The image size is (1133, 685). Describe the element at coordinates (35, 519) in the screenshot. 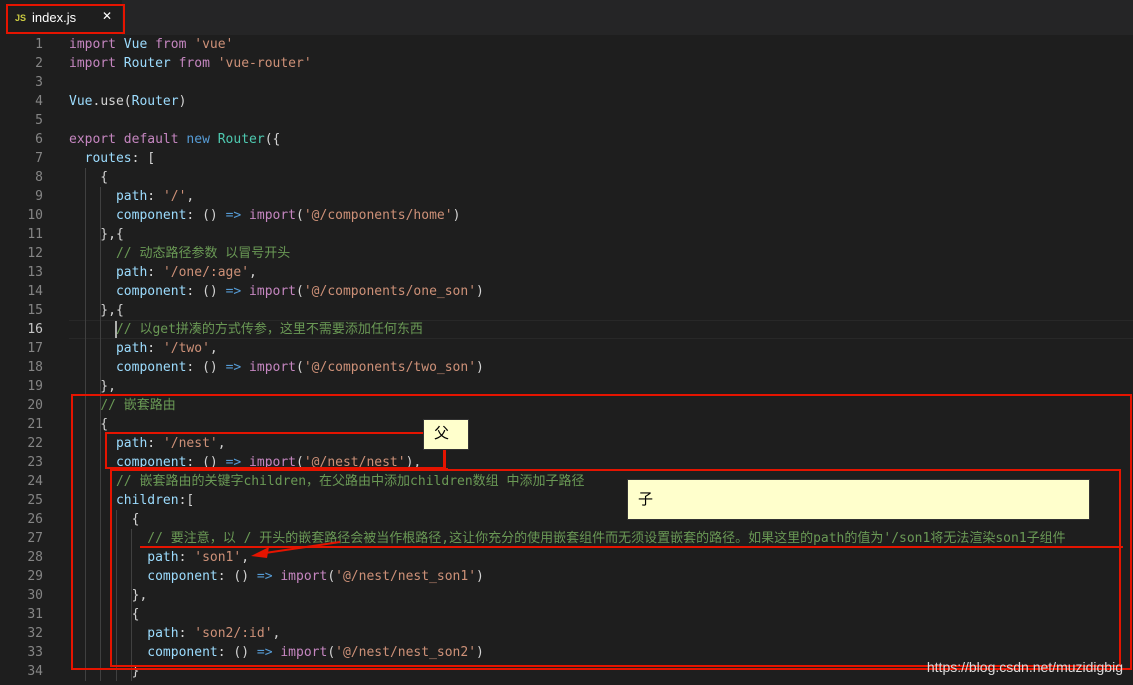

I see `line-number: 26` at that location.